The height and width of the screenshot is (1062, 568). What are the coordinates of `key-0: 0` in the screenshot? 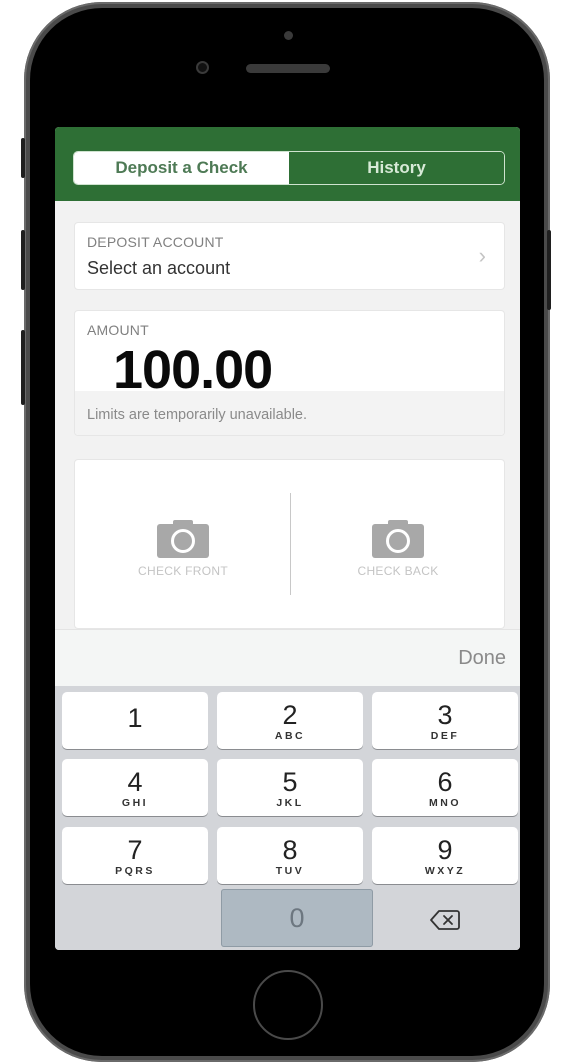 It's located at (297, 918).